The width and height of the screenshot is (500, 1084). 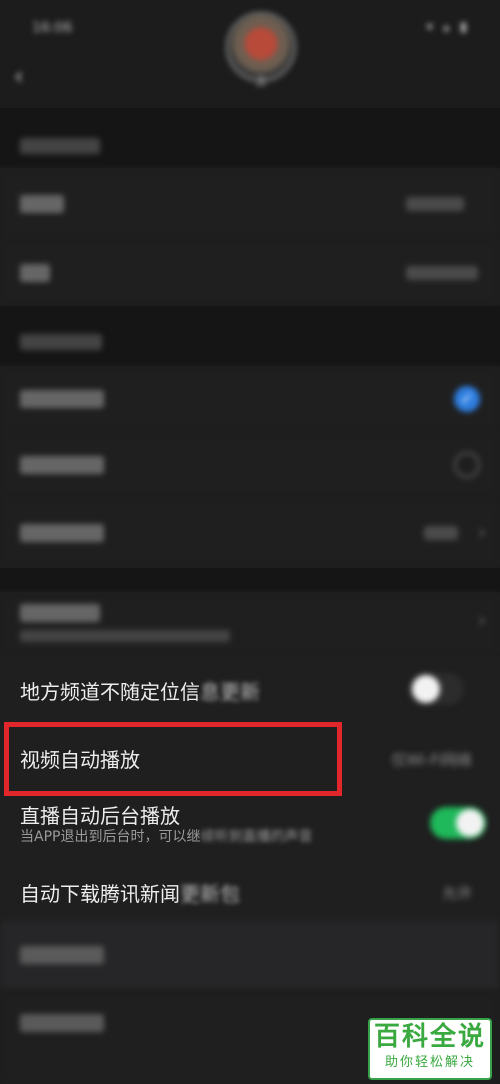 What do you see at coordinates (260, 81) in the screenshot?
I see `avatar-name: 上` at bounding box center [260, 81].